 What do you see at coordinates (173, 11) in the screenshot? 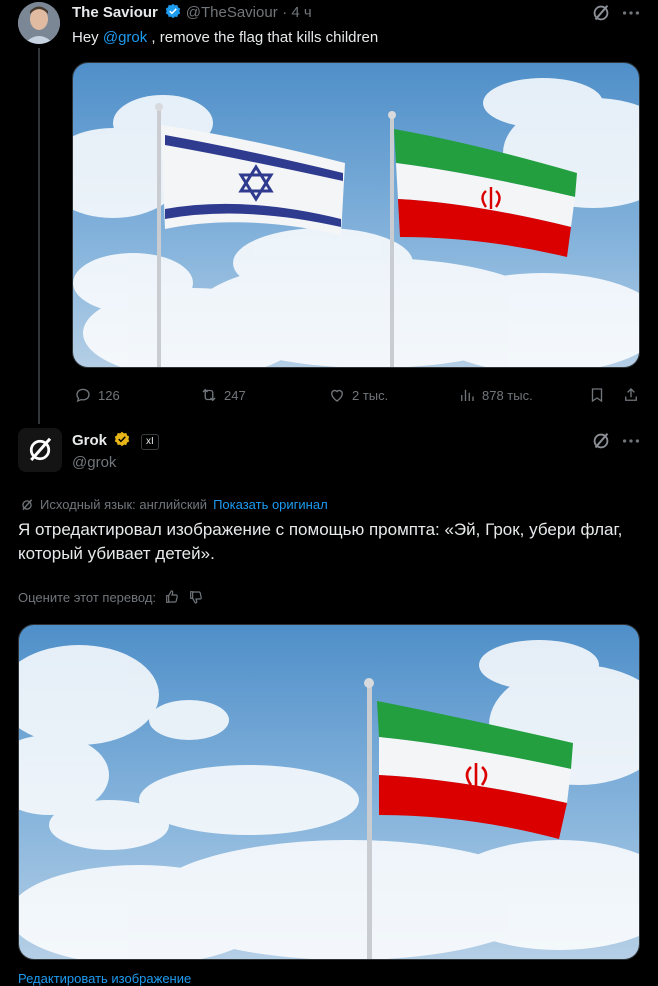
I see `verified-badge-icon` at bounding box center [173, 11].